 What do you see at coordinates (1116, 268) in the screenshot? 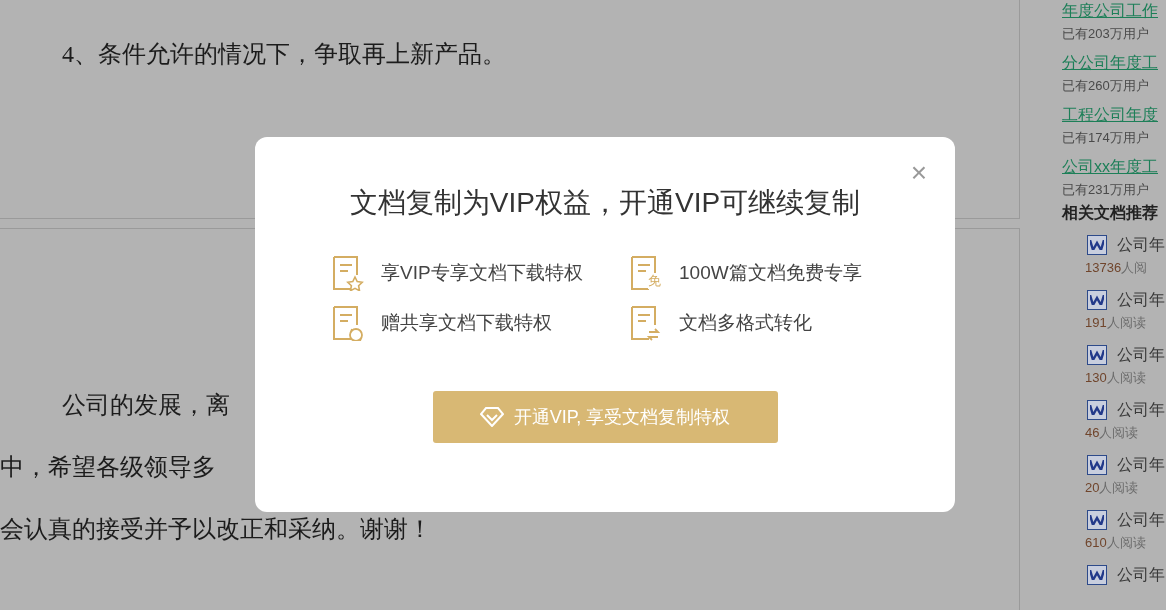
I see `read-count-text: 13736人阅` at bounding box center [1116, 268].